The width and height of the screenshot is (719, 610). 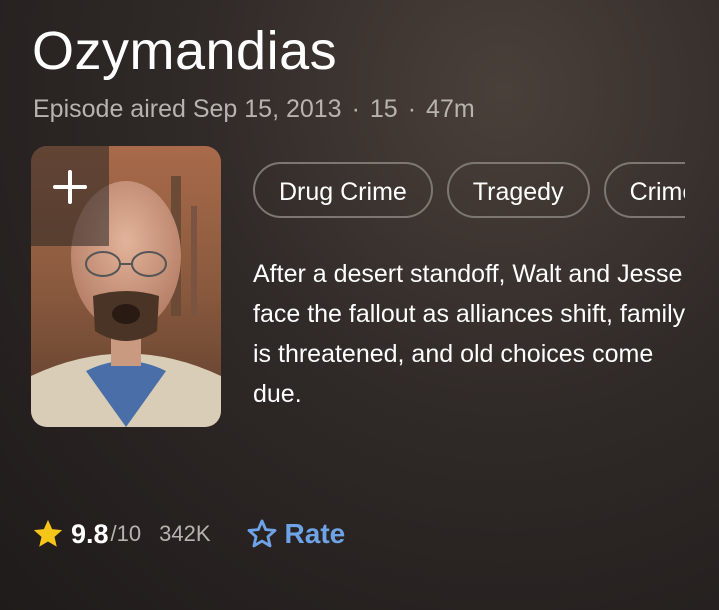 I want to click on rating-scale: /10, so click(x=126, y=533).